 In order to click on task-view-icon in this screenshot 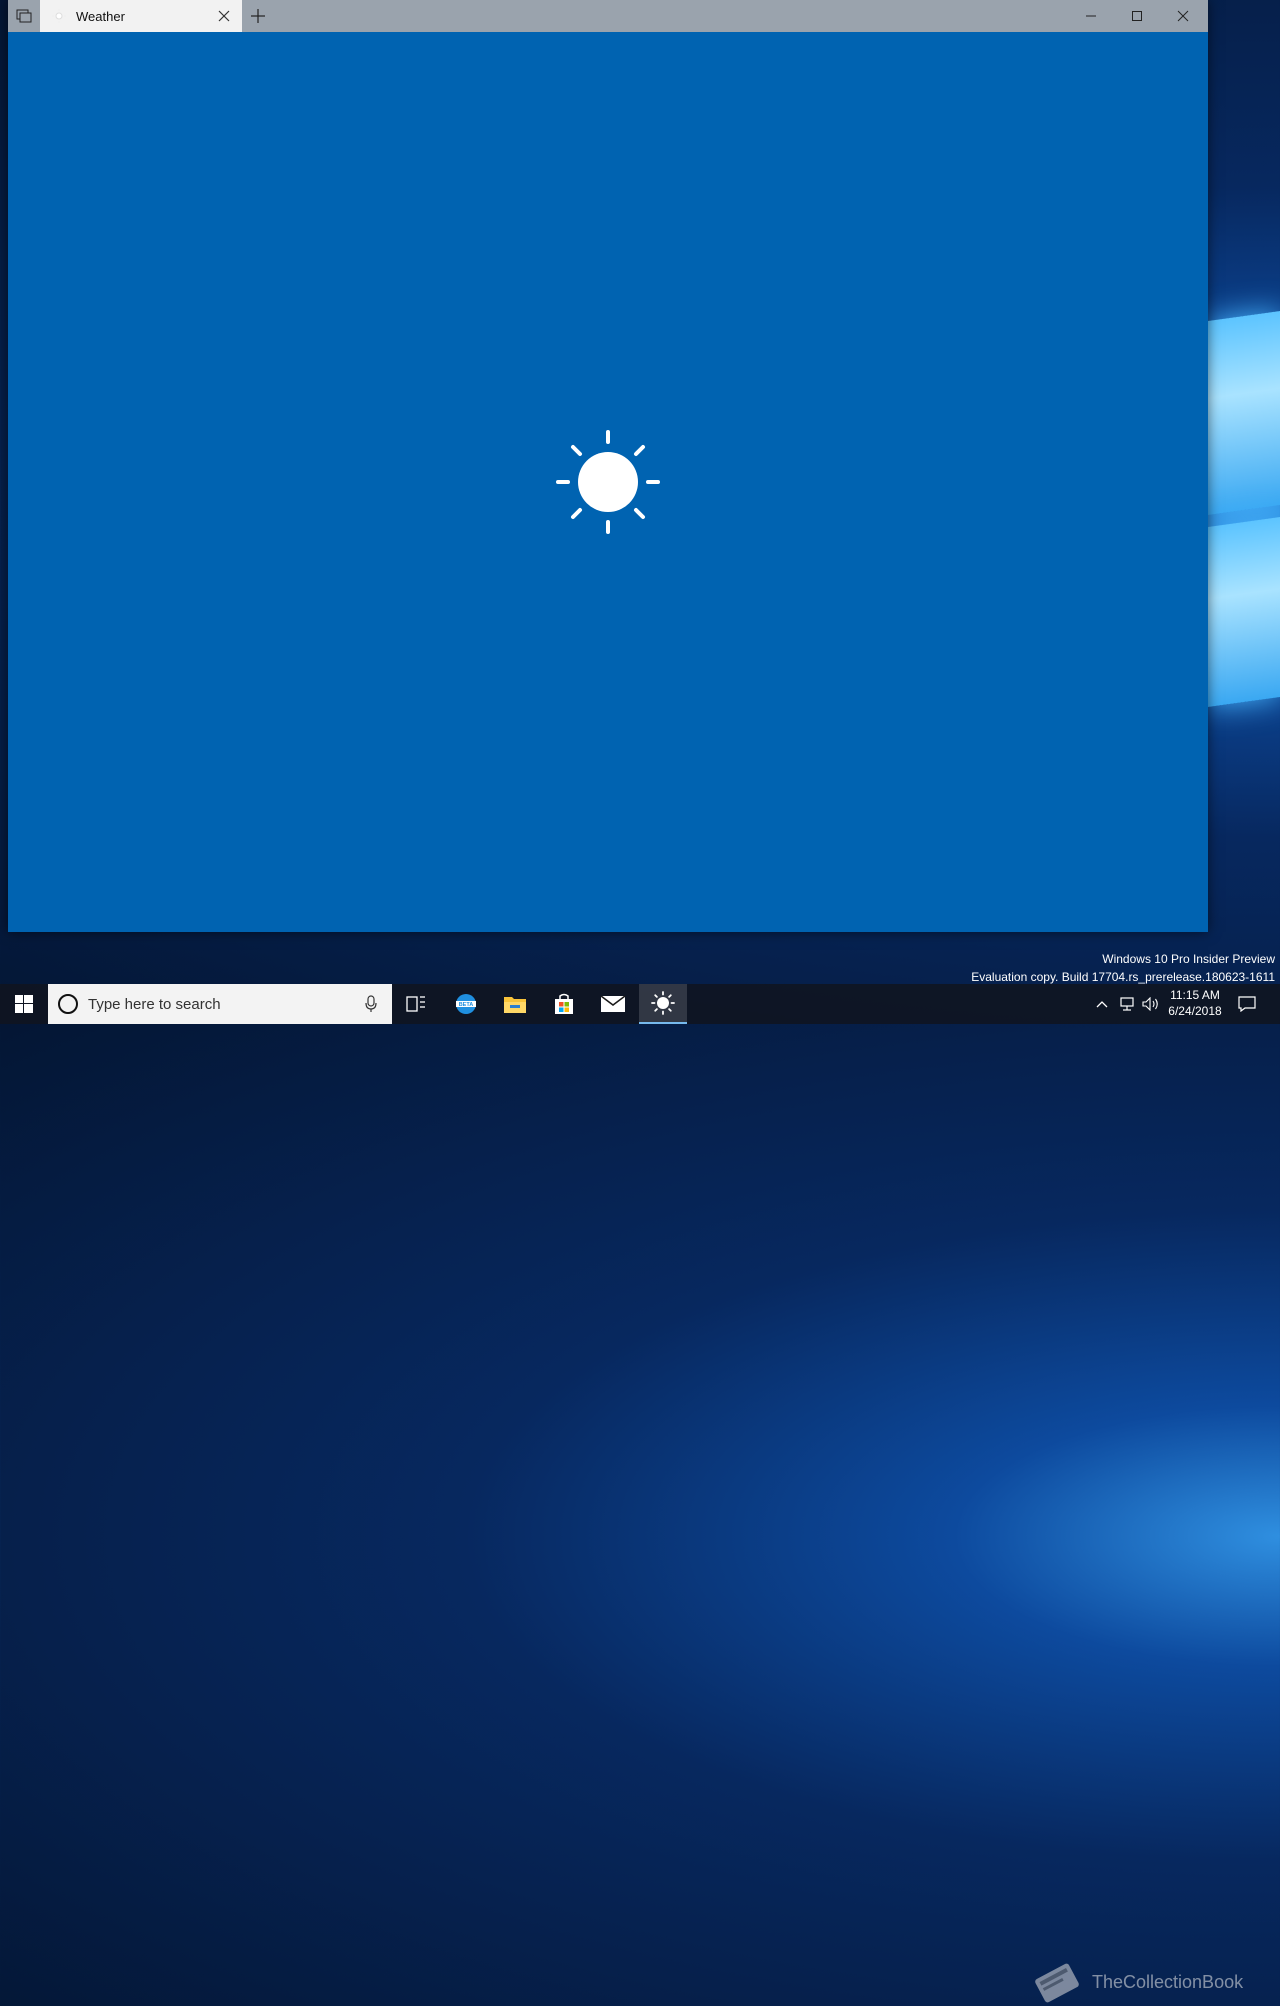, I will do `click(415, 1004)`.